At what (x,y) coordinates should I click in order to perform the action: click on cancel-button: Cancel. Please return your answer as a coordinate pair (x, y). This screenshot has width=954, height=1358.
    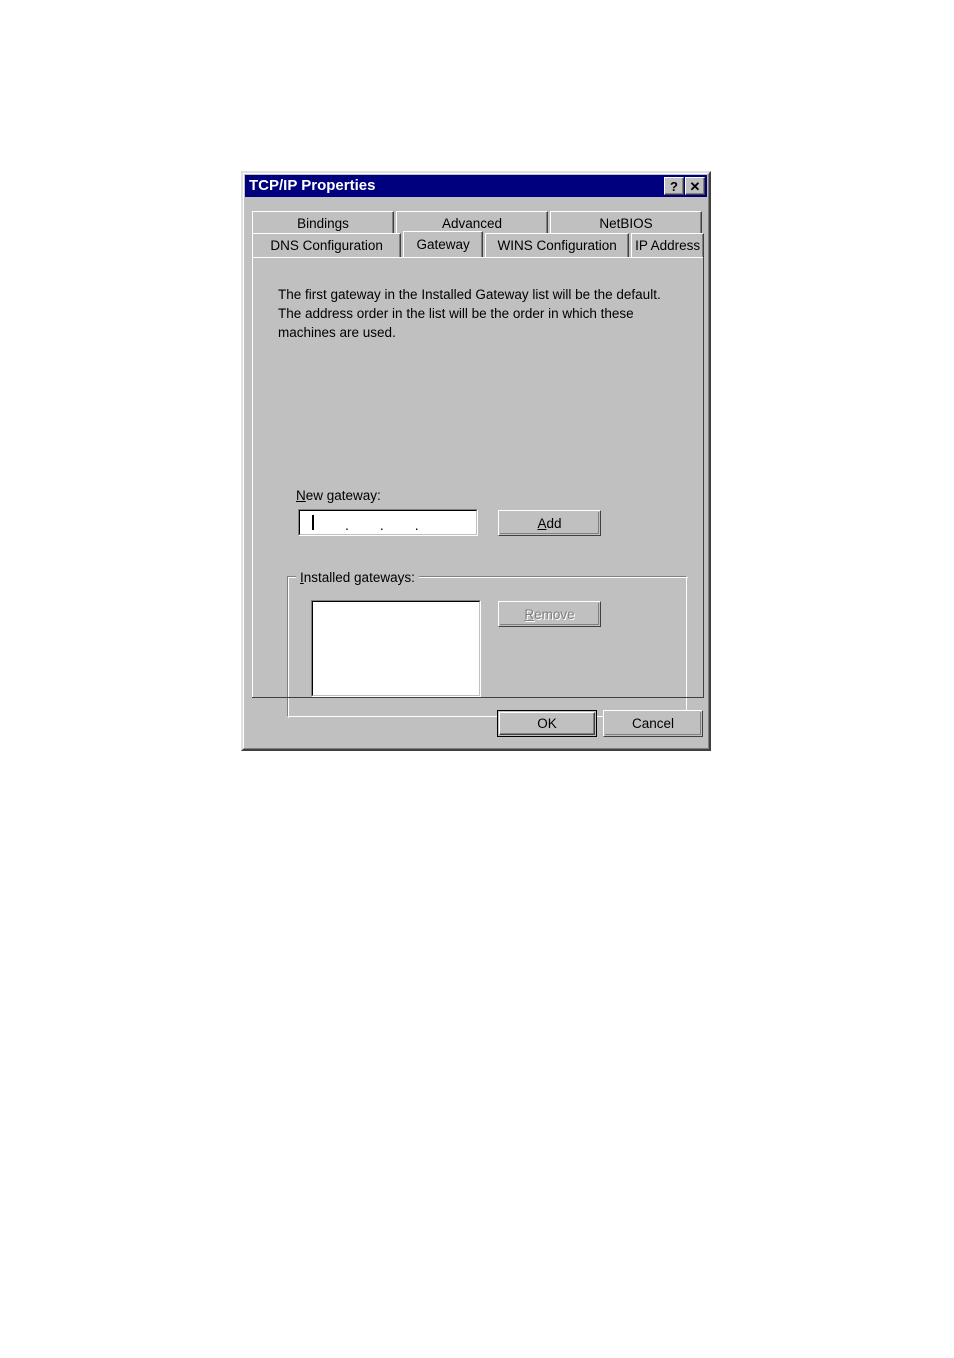
    Looking at the image, I should click on (653, 723).